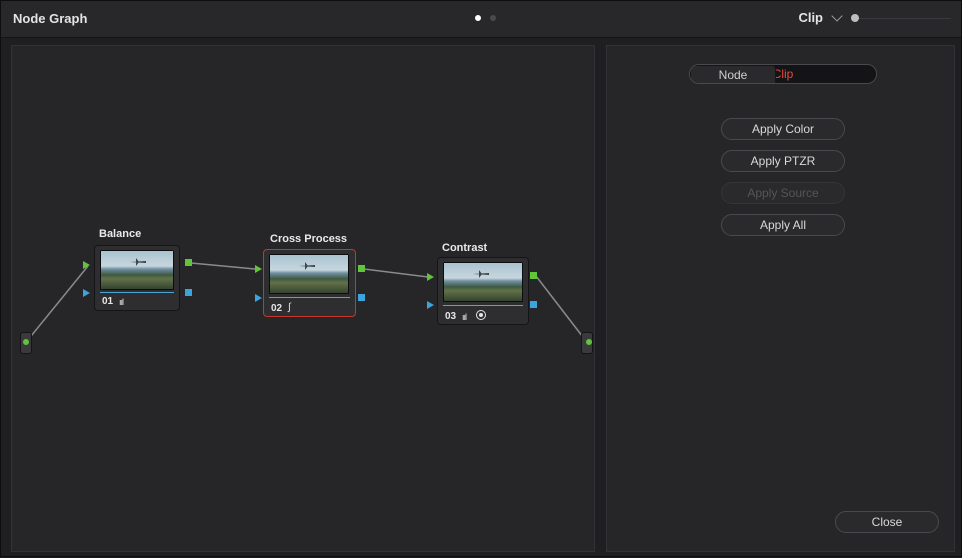 This screenshot has width=962, height=558. I want to click on zoom-slider-handle, so click(855, 18).